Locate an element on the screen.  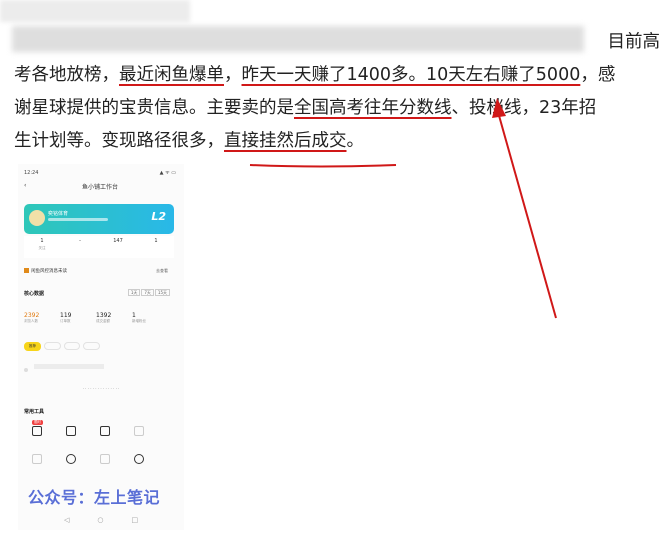
metric-label: 成交金额 is located at coordinates (103, 321).